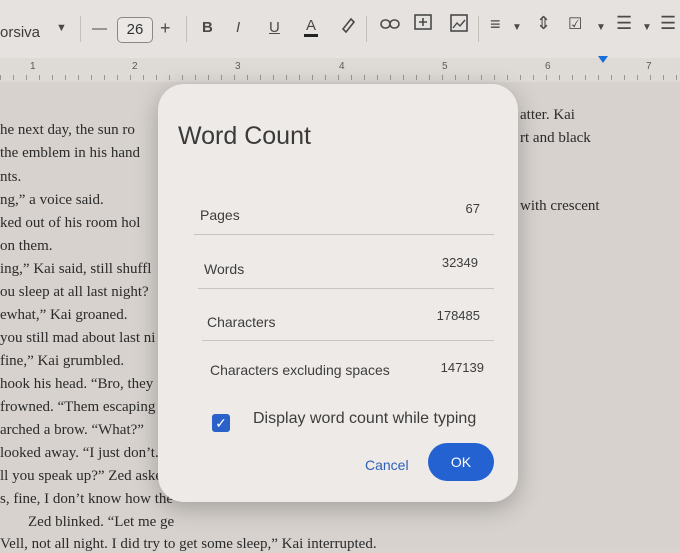 The width and height of the screenshot is (680, 553). Describe the element at coordinates (221, 423) in the screenshot. I see `display-word-count-checkbox: ✓` at that location.